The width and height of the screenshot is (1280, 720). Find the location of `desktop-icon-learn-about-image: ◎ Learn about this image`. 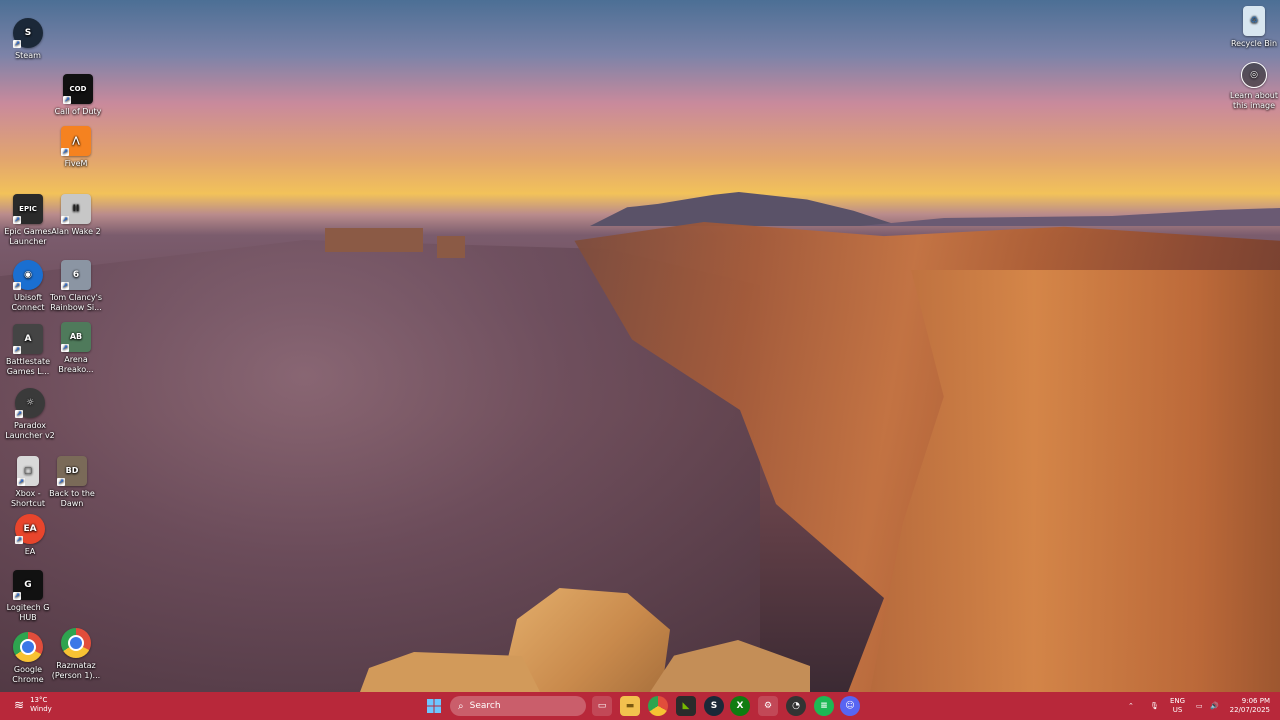

desktop-icon-learn-about-image: ◎ Learn about this image is located at coordinates (1253, 86).